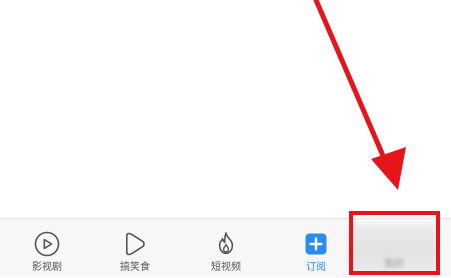 This screenshot has width=451, height=278. I want to click on play-bubble-icon, so click(135, 244).